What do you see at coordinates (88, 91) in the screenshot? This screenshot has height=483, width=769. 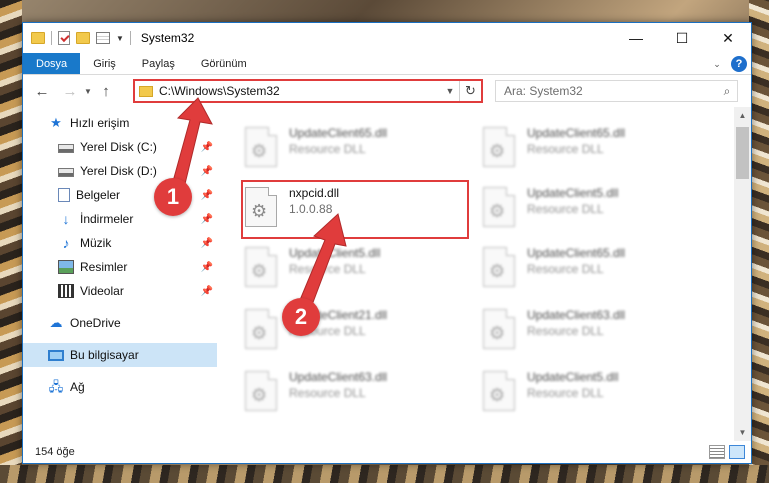 I see `recent-locations-chevron-icon: ▼` at bounding box center [88, 91].